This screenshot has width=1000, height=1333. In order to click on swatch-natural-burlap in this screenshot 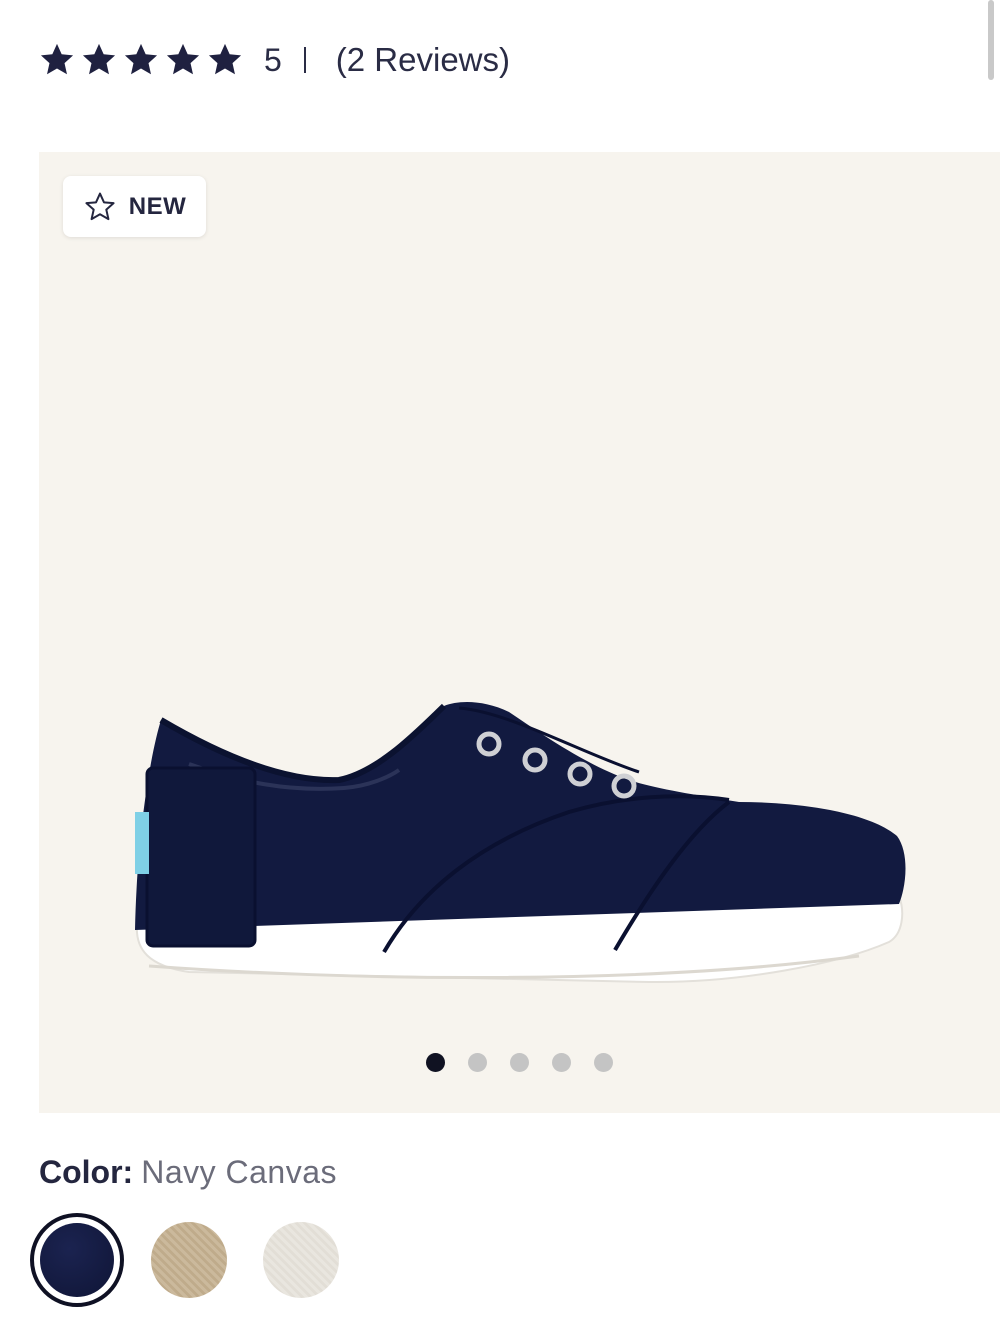, I will do `click(189, 1260)`.